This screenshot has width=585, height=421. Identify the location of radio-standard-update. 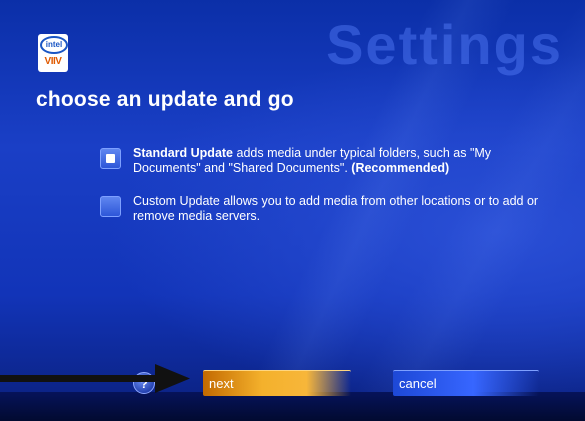
(110, 158).